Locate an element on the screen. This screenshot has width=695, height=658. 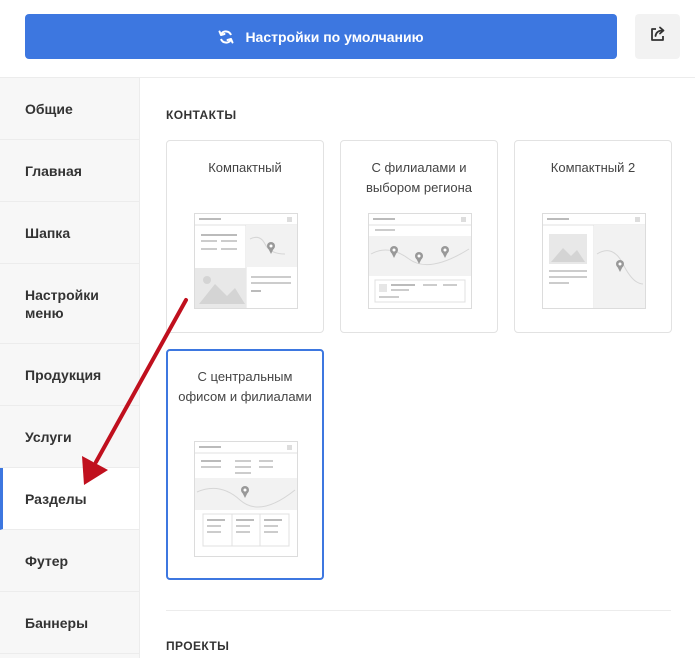
card-title: Компактный is located at coordinates (245, 167).